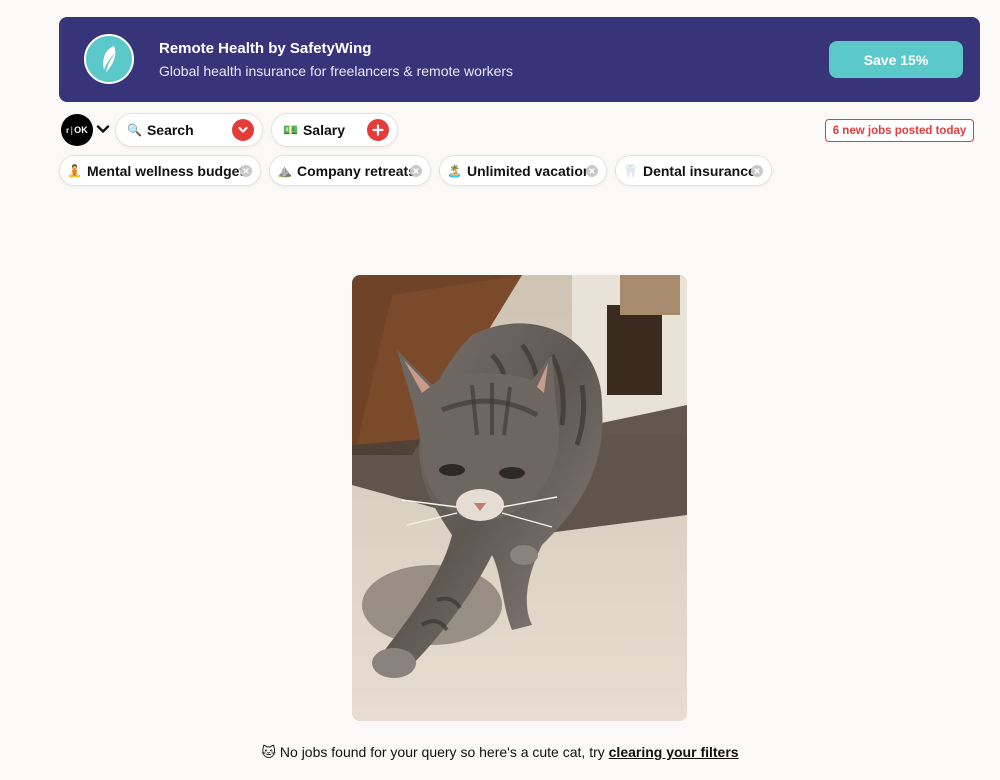 Image resolution: width=1000 pixels, height=780 pixels. I want to click on site-logo: r | OK, so click(77, 130).